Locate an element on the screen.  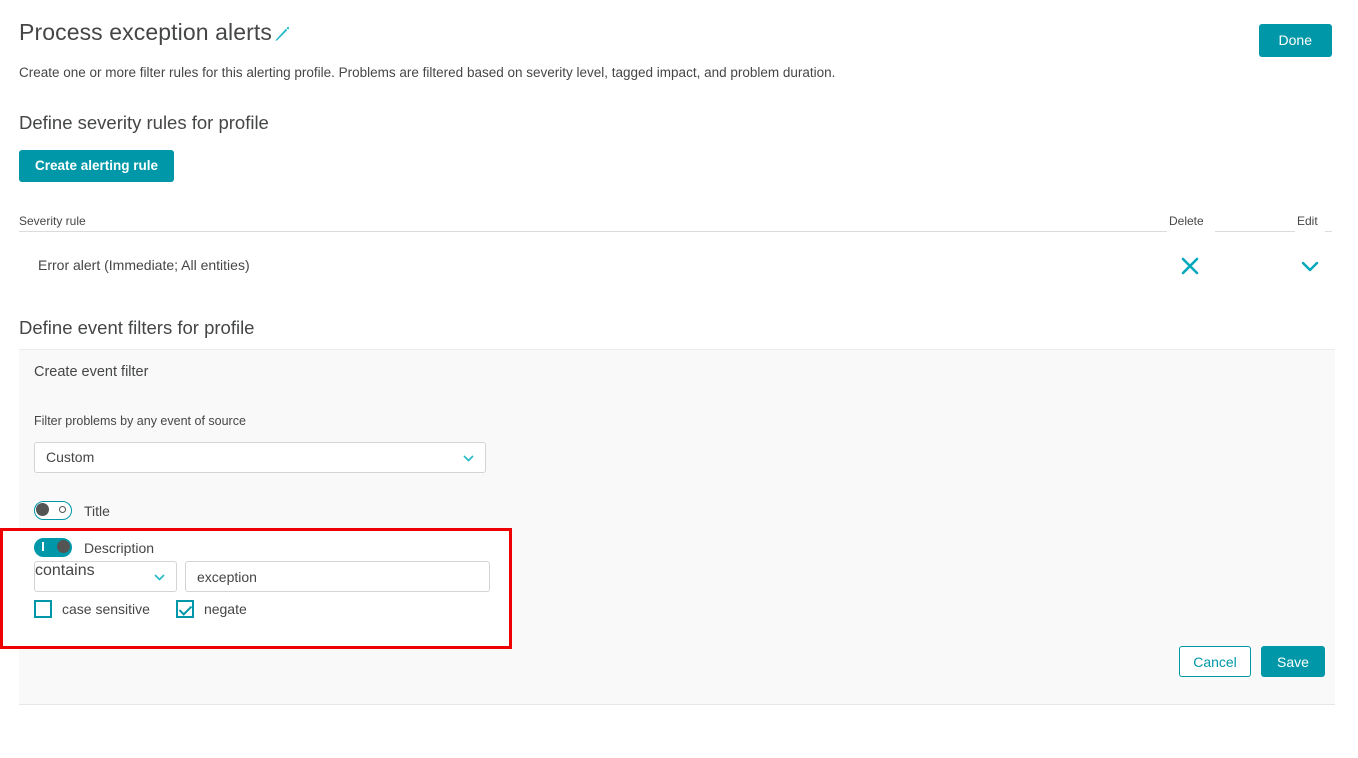
page-title-row: Process exception alerts is located at coordinates (155, 32).